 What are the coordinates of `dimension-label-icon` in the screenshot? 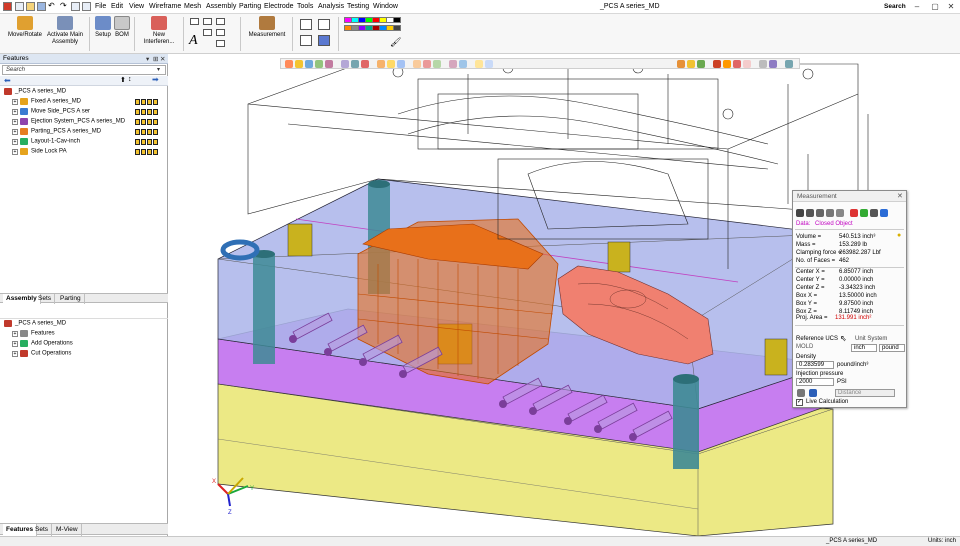 It's located at (220, 43).